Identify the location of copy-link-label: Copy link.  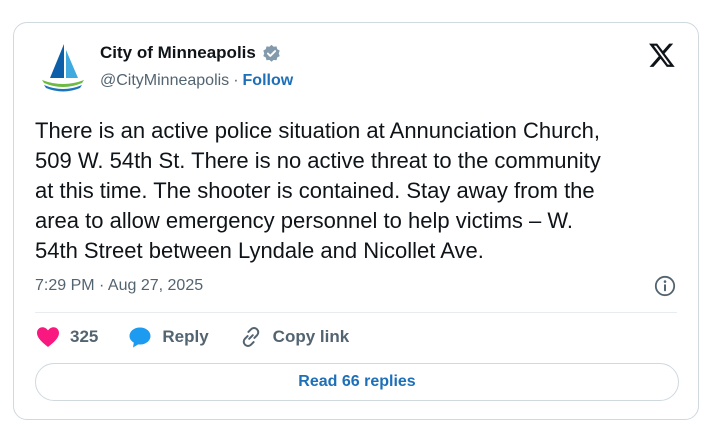
(311, 336).